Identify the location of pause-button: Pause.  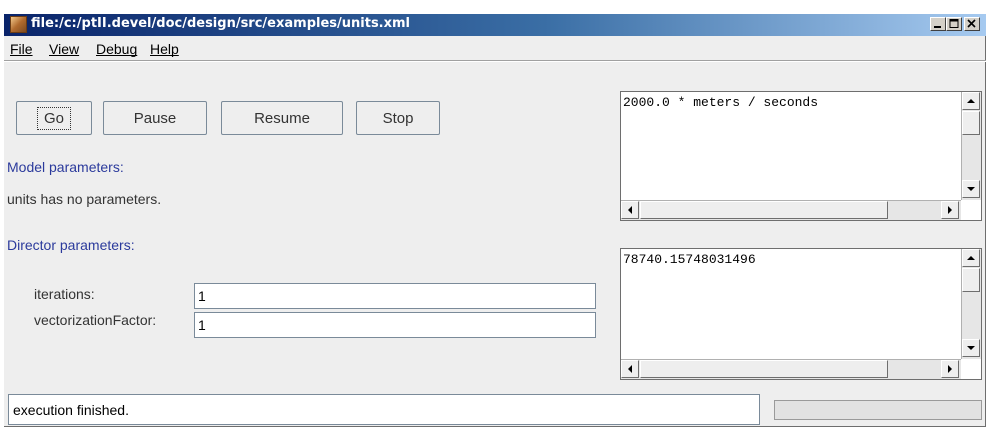
(155, 118).